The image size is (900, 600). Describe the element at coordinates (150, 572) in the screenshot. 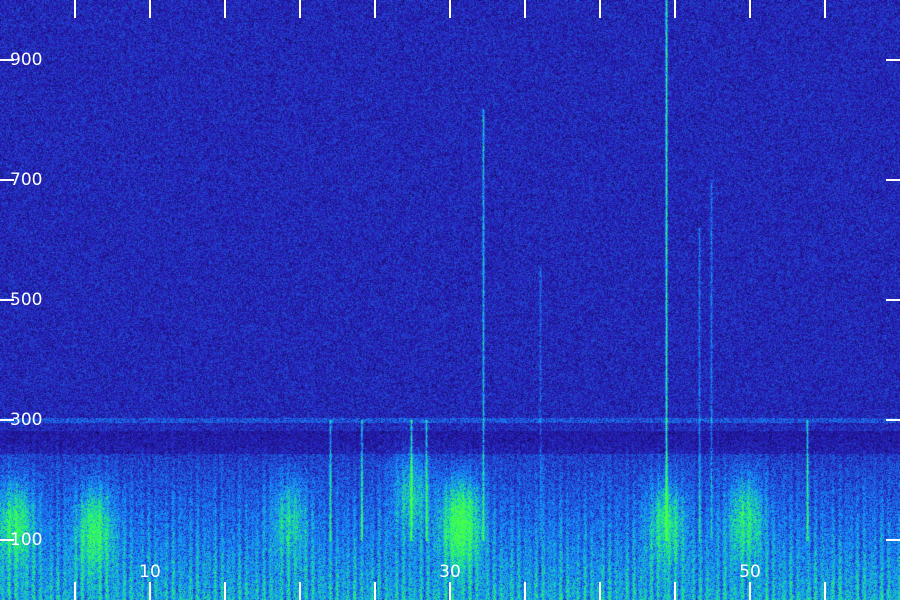

I see `x-tick-label-10: 10` at that location.